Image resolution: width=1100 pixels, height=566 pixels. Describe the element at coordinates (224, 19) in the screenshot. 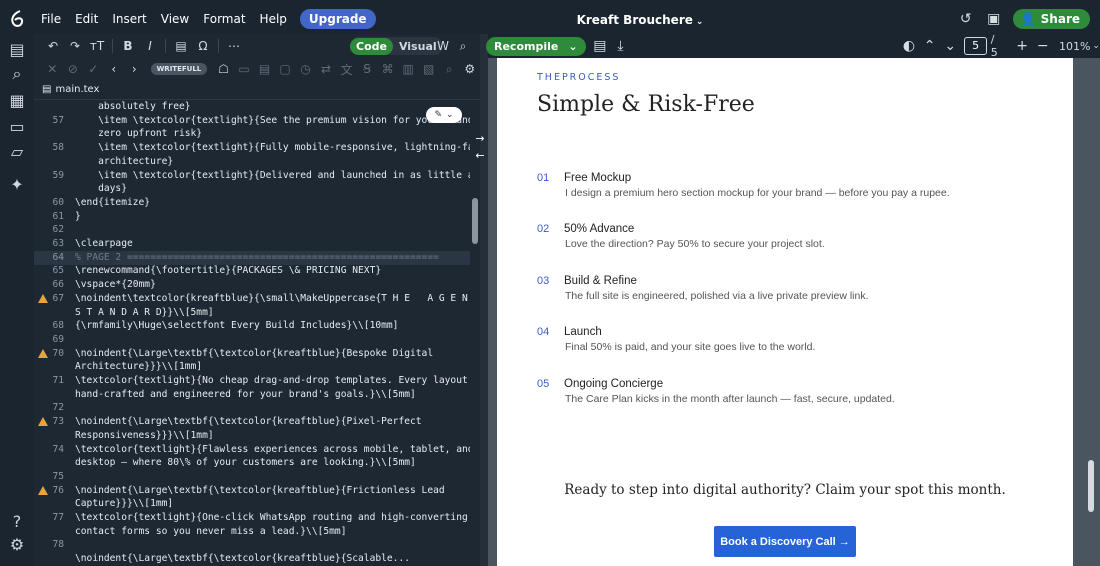

I see `menu-format: Format` at that location.